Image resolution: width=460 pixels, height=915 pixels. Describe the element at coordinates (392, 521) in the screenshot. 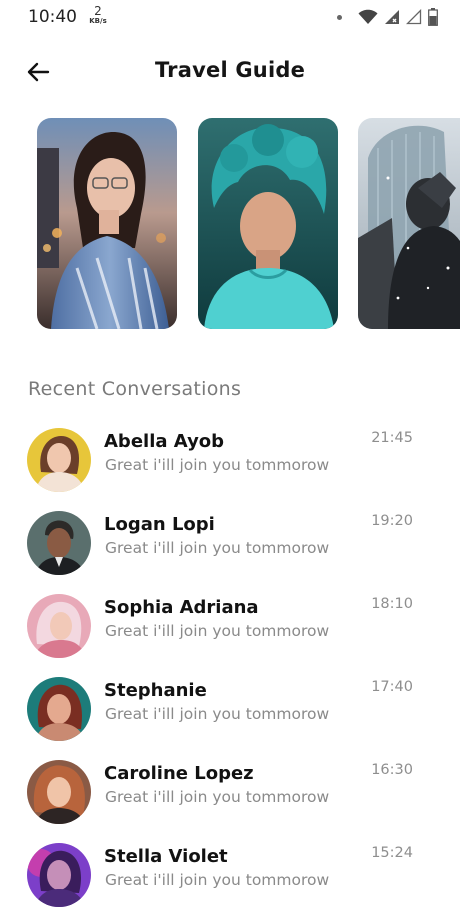

I see `message-time: 19:20` at that location.